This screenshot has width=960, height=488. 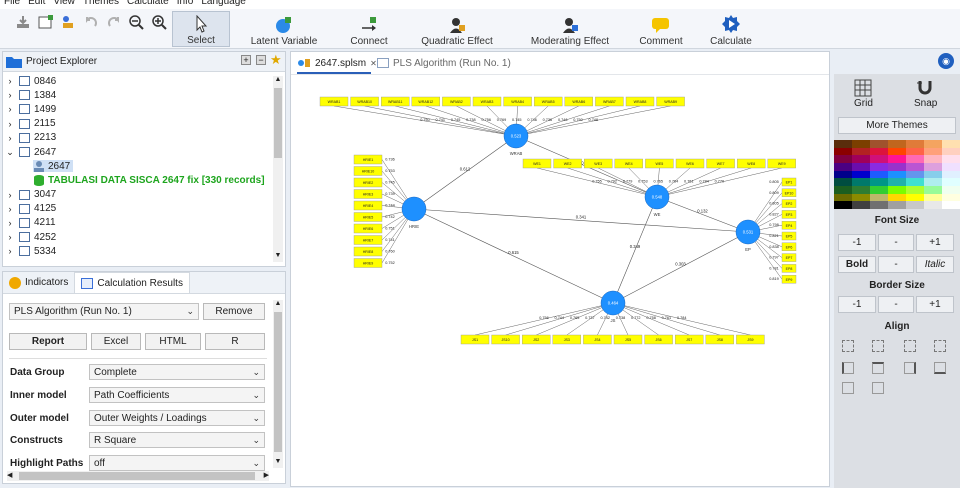 I want to click on calculate-button: Calculate, so click(x=731, y=29).